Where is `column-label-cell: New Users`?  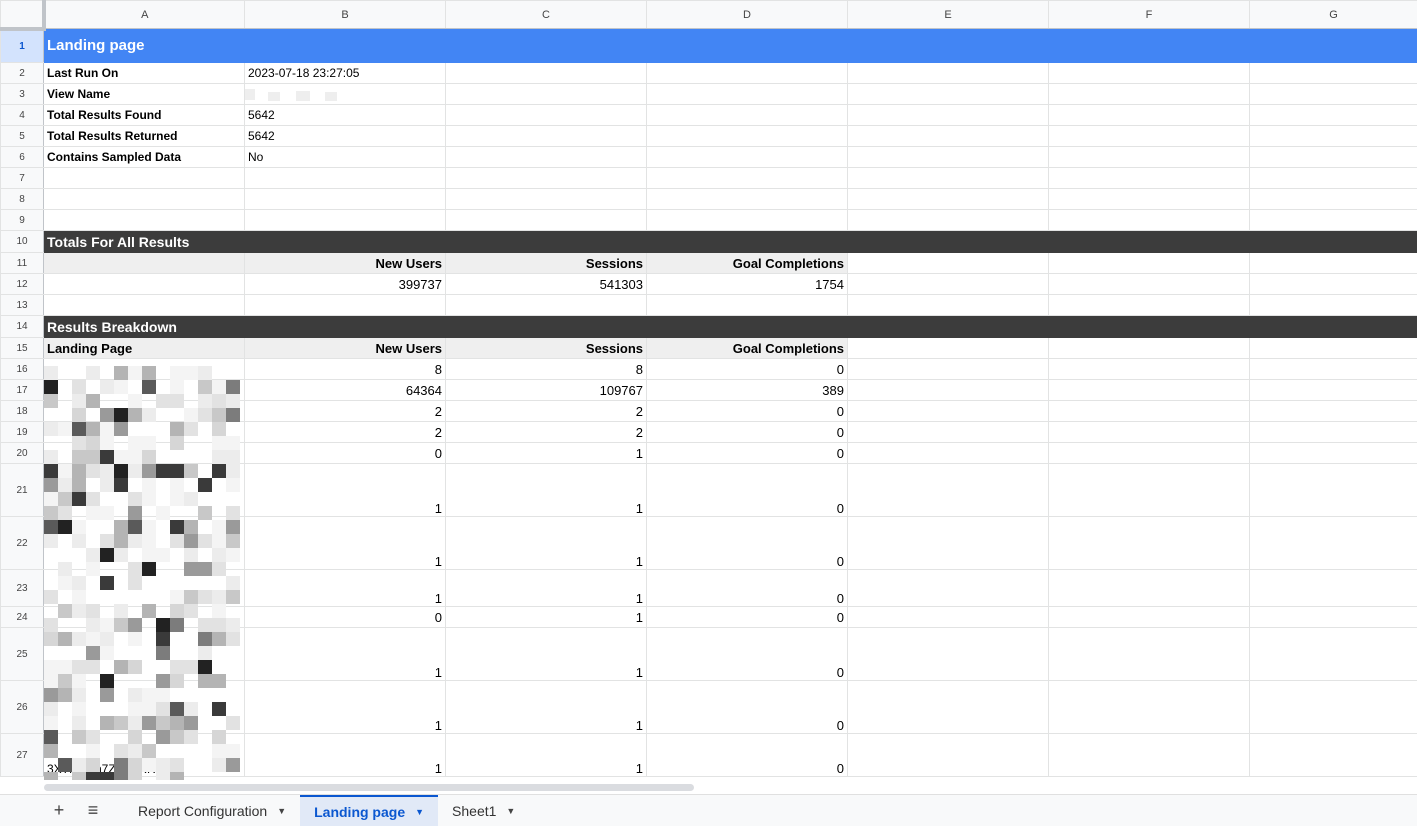 column-label-cell: New Users is located at coordinates (345, 348).